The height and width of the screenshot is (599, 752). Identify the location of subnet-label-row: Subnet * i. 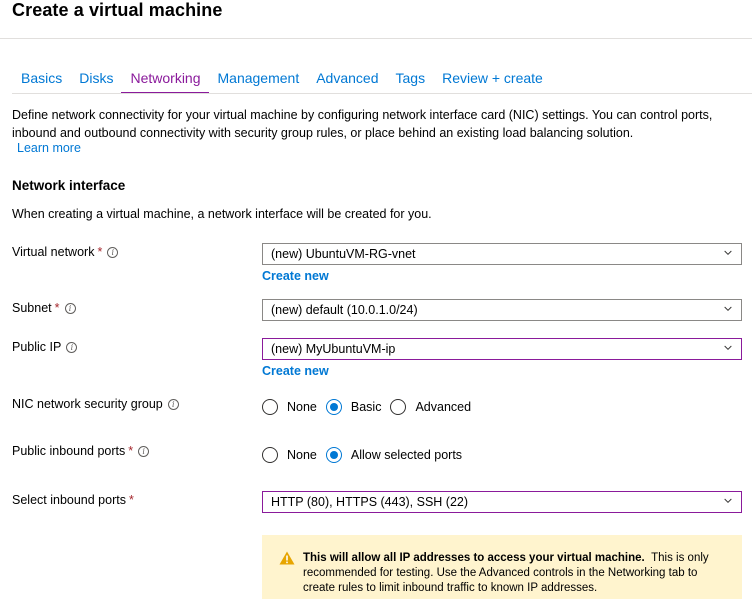
(44, 308).